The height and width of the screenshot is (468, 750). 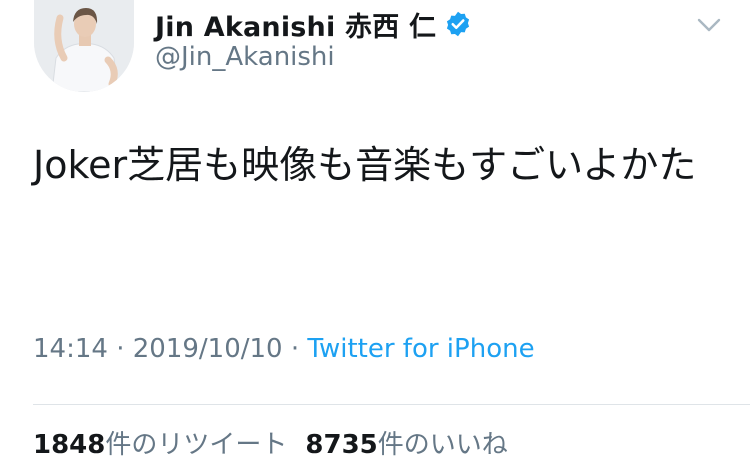 I want to click on likes-stat: 8735件のいいね, so click(x=406, y=445).